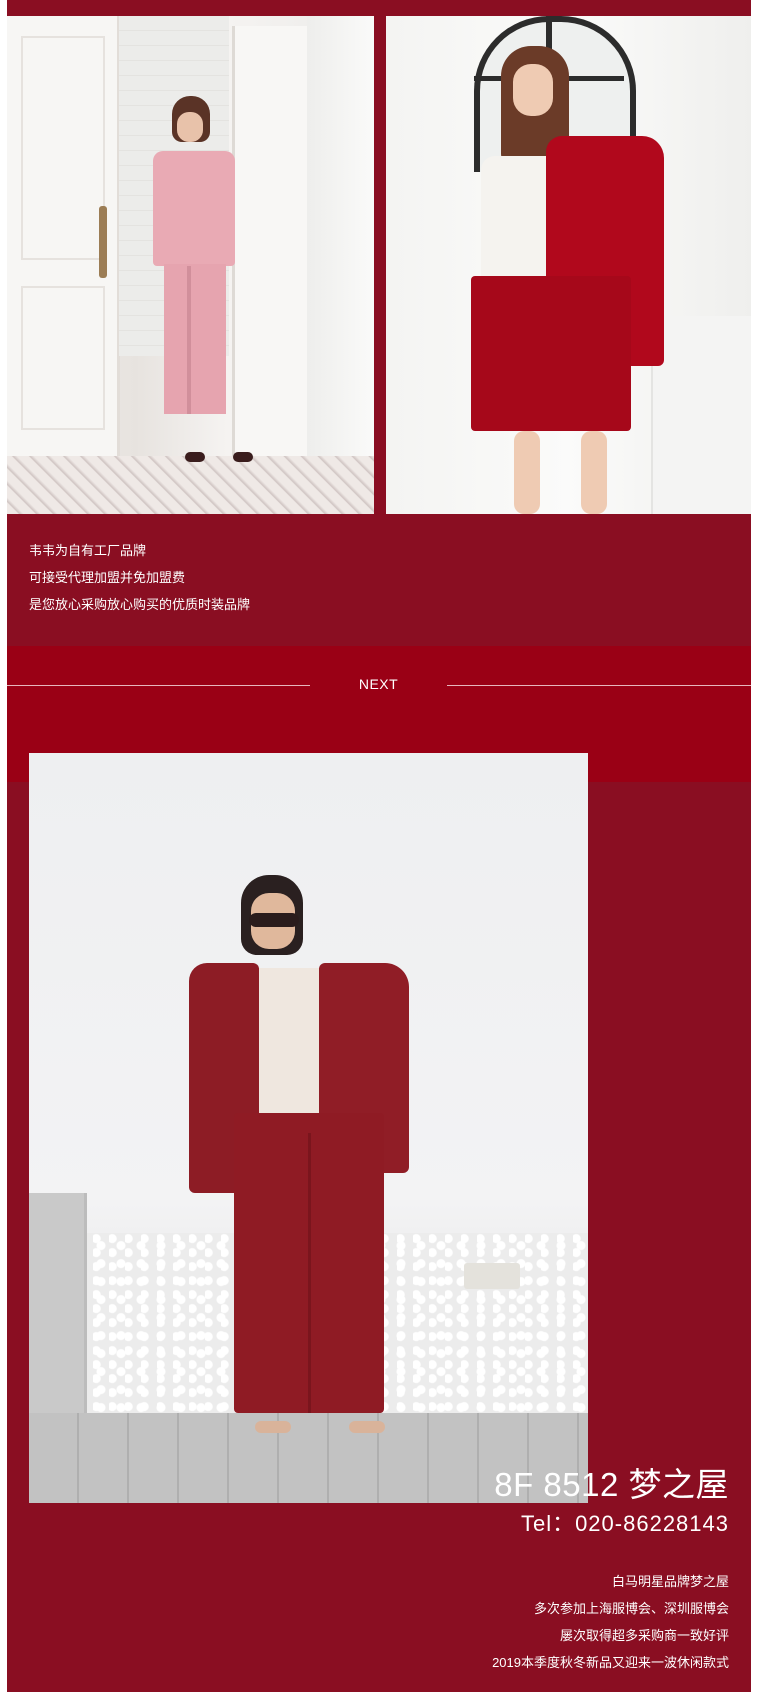 Image resolution: width=757 pixels, height=1692 pixels. Describe the element at coordinates (611, 1484) in the screenshot. I see `shop-name: 8F 8512 梦之屋` at that location.